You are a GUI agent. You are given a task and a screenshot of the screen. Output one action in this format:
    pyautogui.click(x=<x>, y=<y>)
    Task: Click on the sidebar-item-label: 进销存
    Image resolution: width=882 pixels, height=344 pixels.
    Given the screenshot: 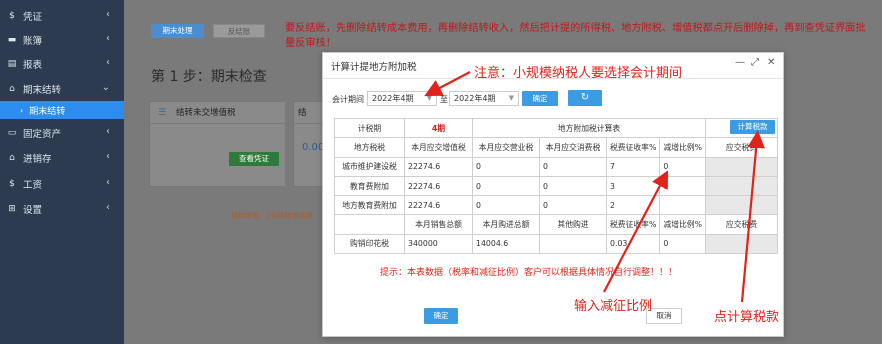 What is the action you would take?
    pyautogui.click(x=37, y=159)
    